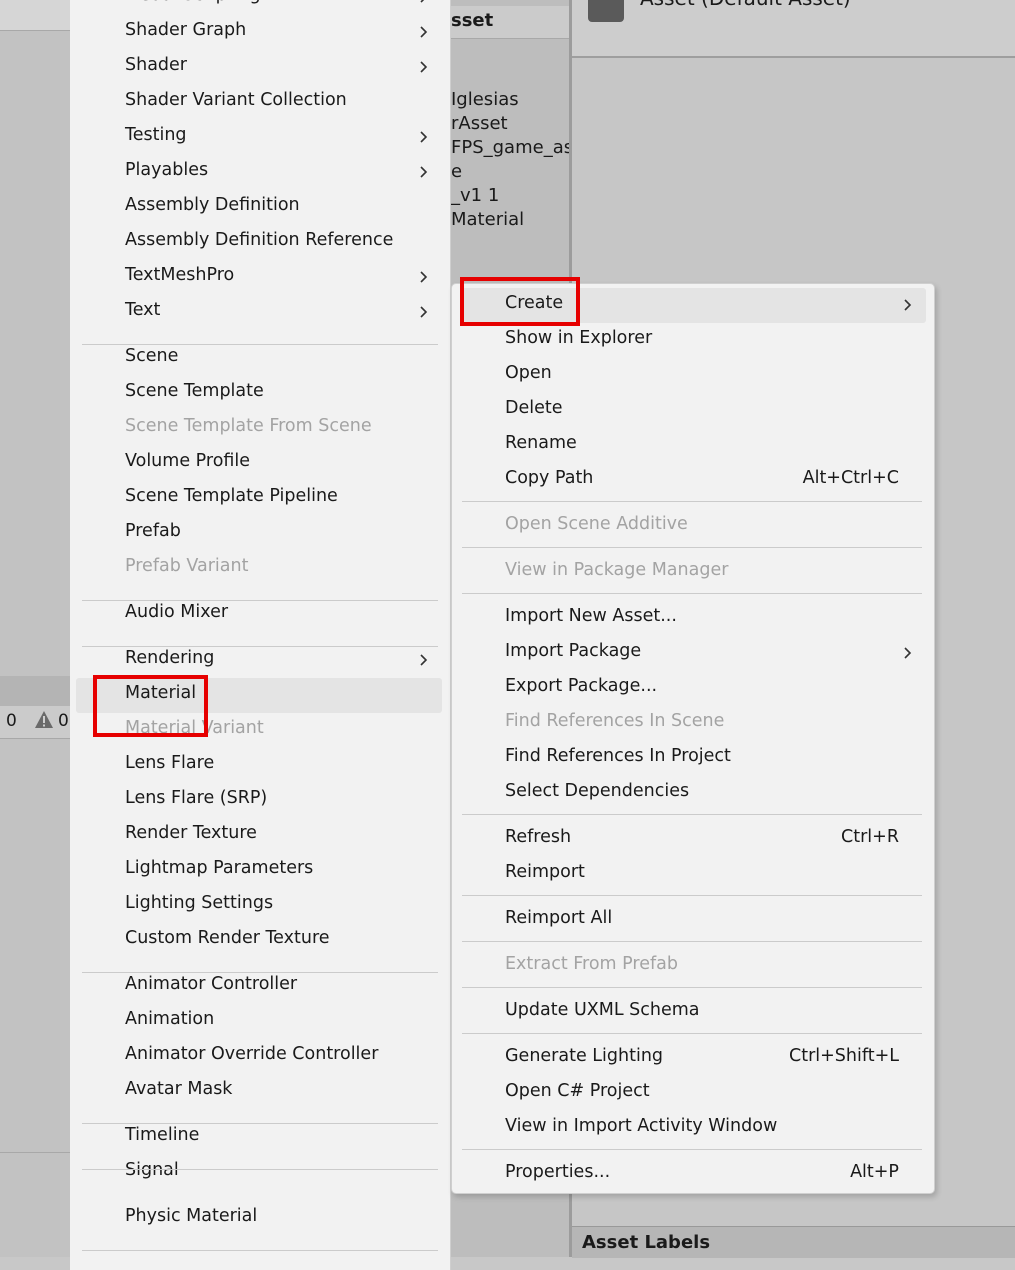 The image size is (1015, 1270). Describe the element at coordinates (510, 124) in the screenshot. I see `project-item: rAsset` at that location.